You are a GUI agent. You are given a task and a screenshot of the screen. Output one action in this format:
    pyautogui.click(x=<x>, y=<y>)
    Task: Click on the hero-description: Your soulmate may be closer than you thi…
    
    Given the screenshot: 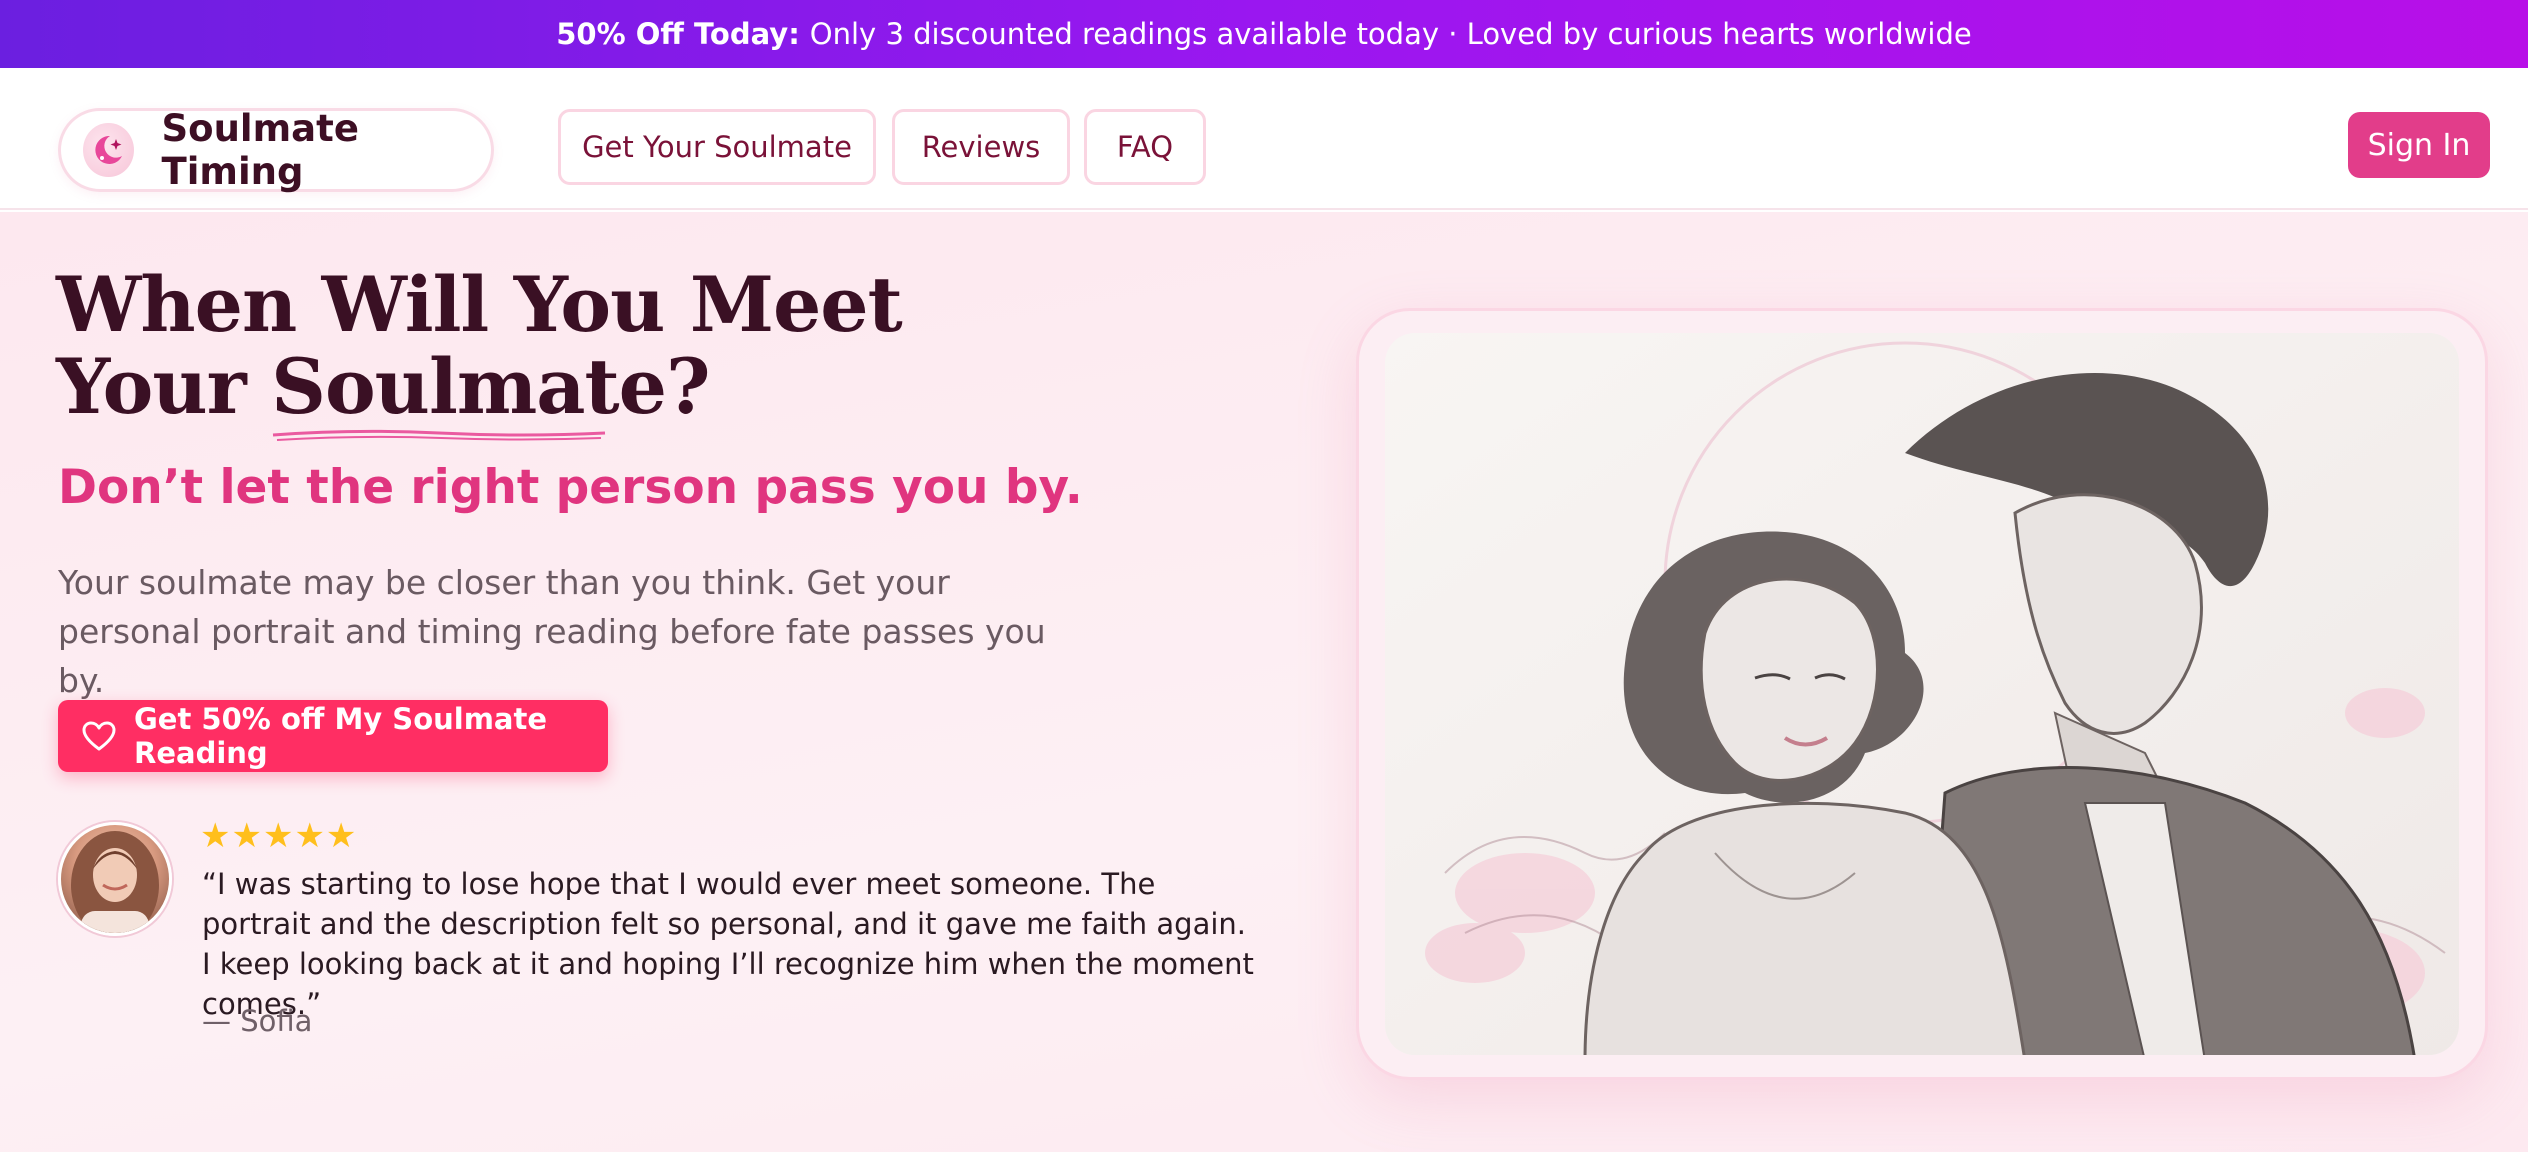 What is the action you would take?
    pyautogui.click(x=552, y=631)
    